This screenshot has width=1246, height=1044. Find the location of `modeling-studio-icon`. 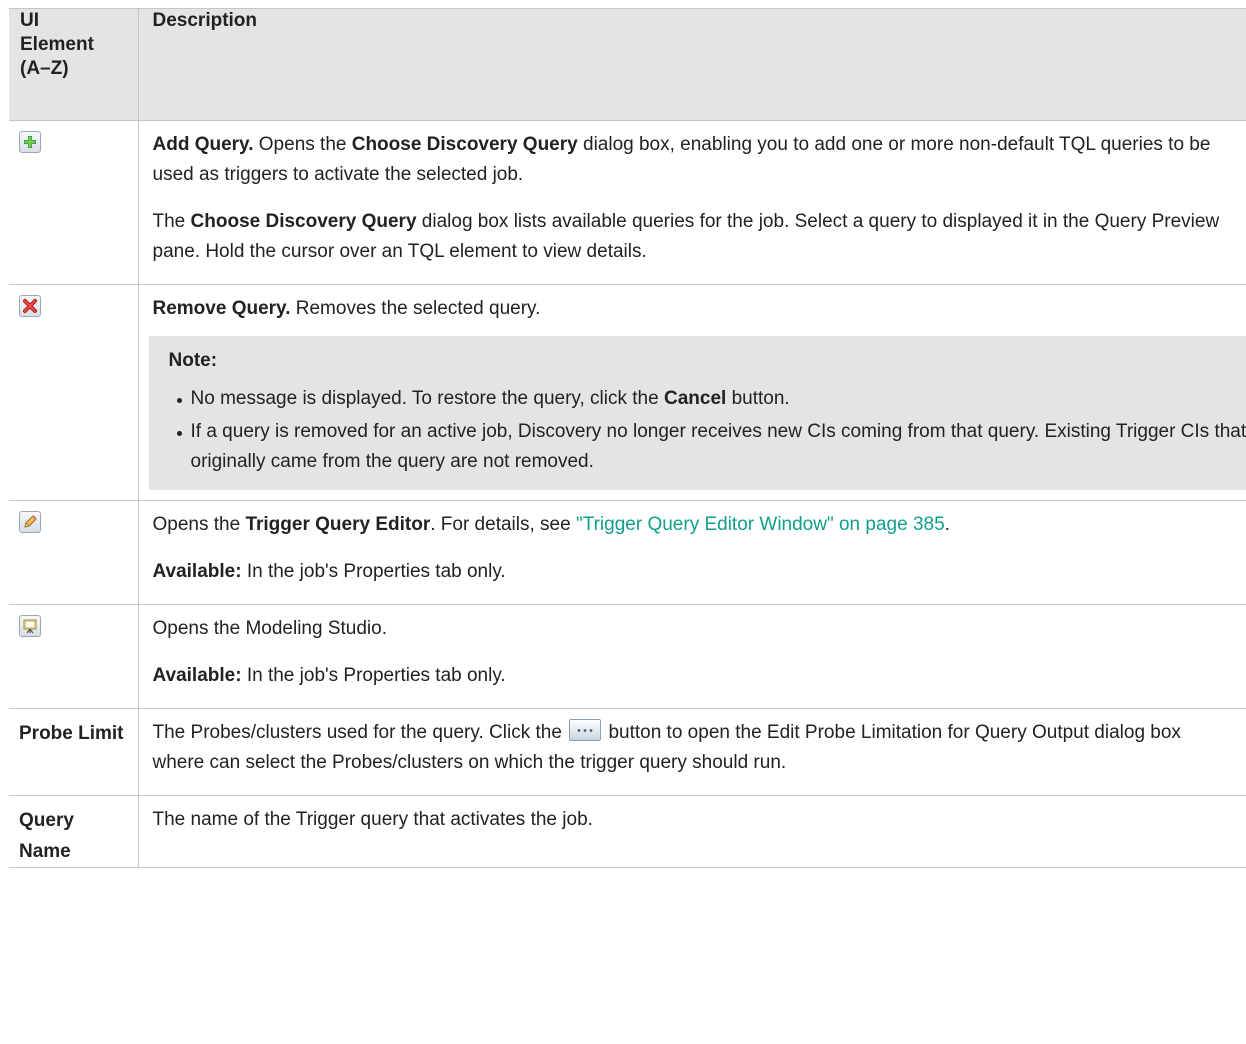

modeling-studio-icon is located at coordinates (30, 626).